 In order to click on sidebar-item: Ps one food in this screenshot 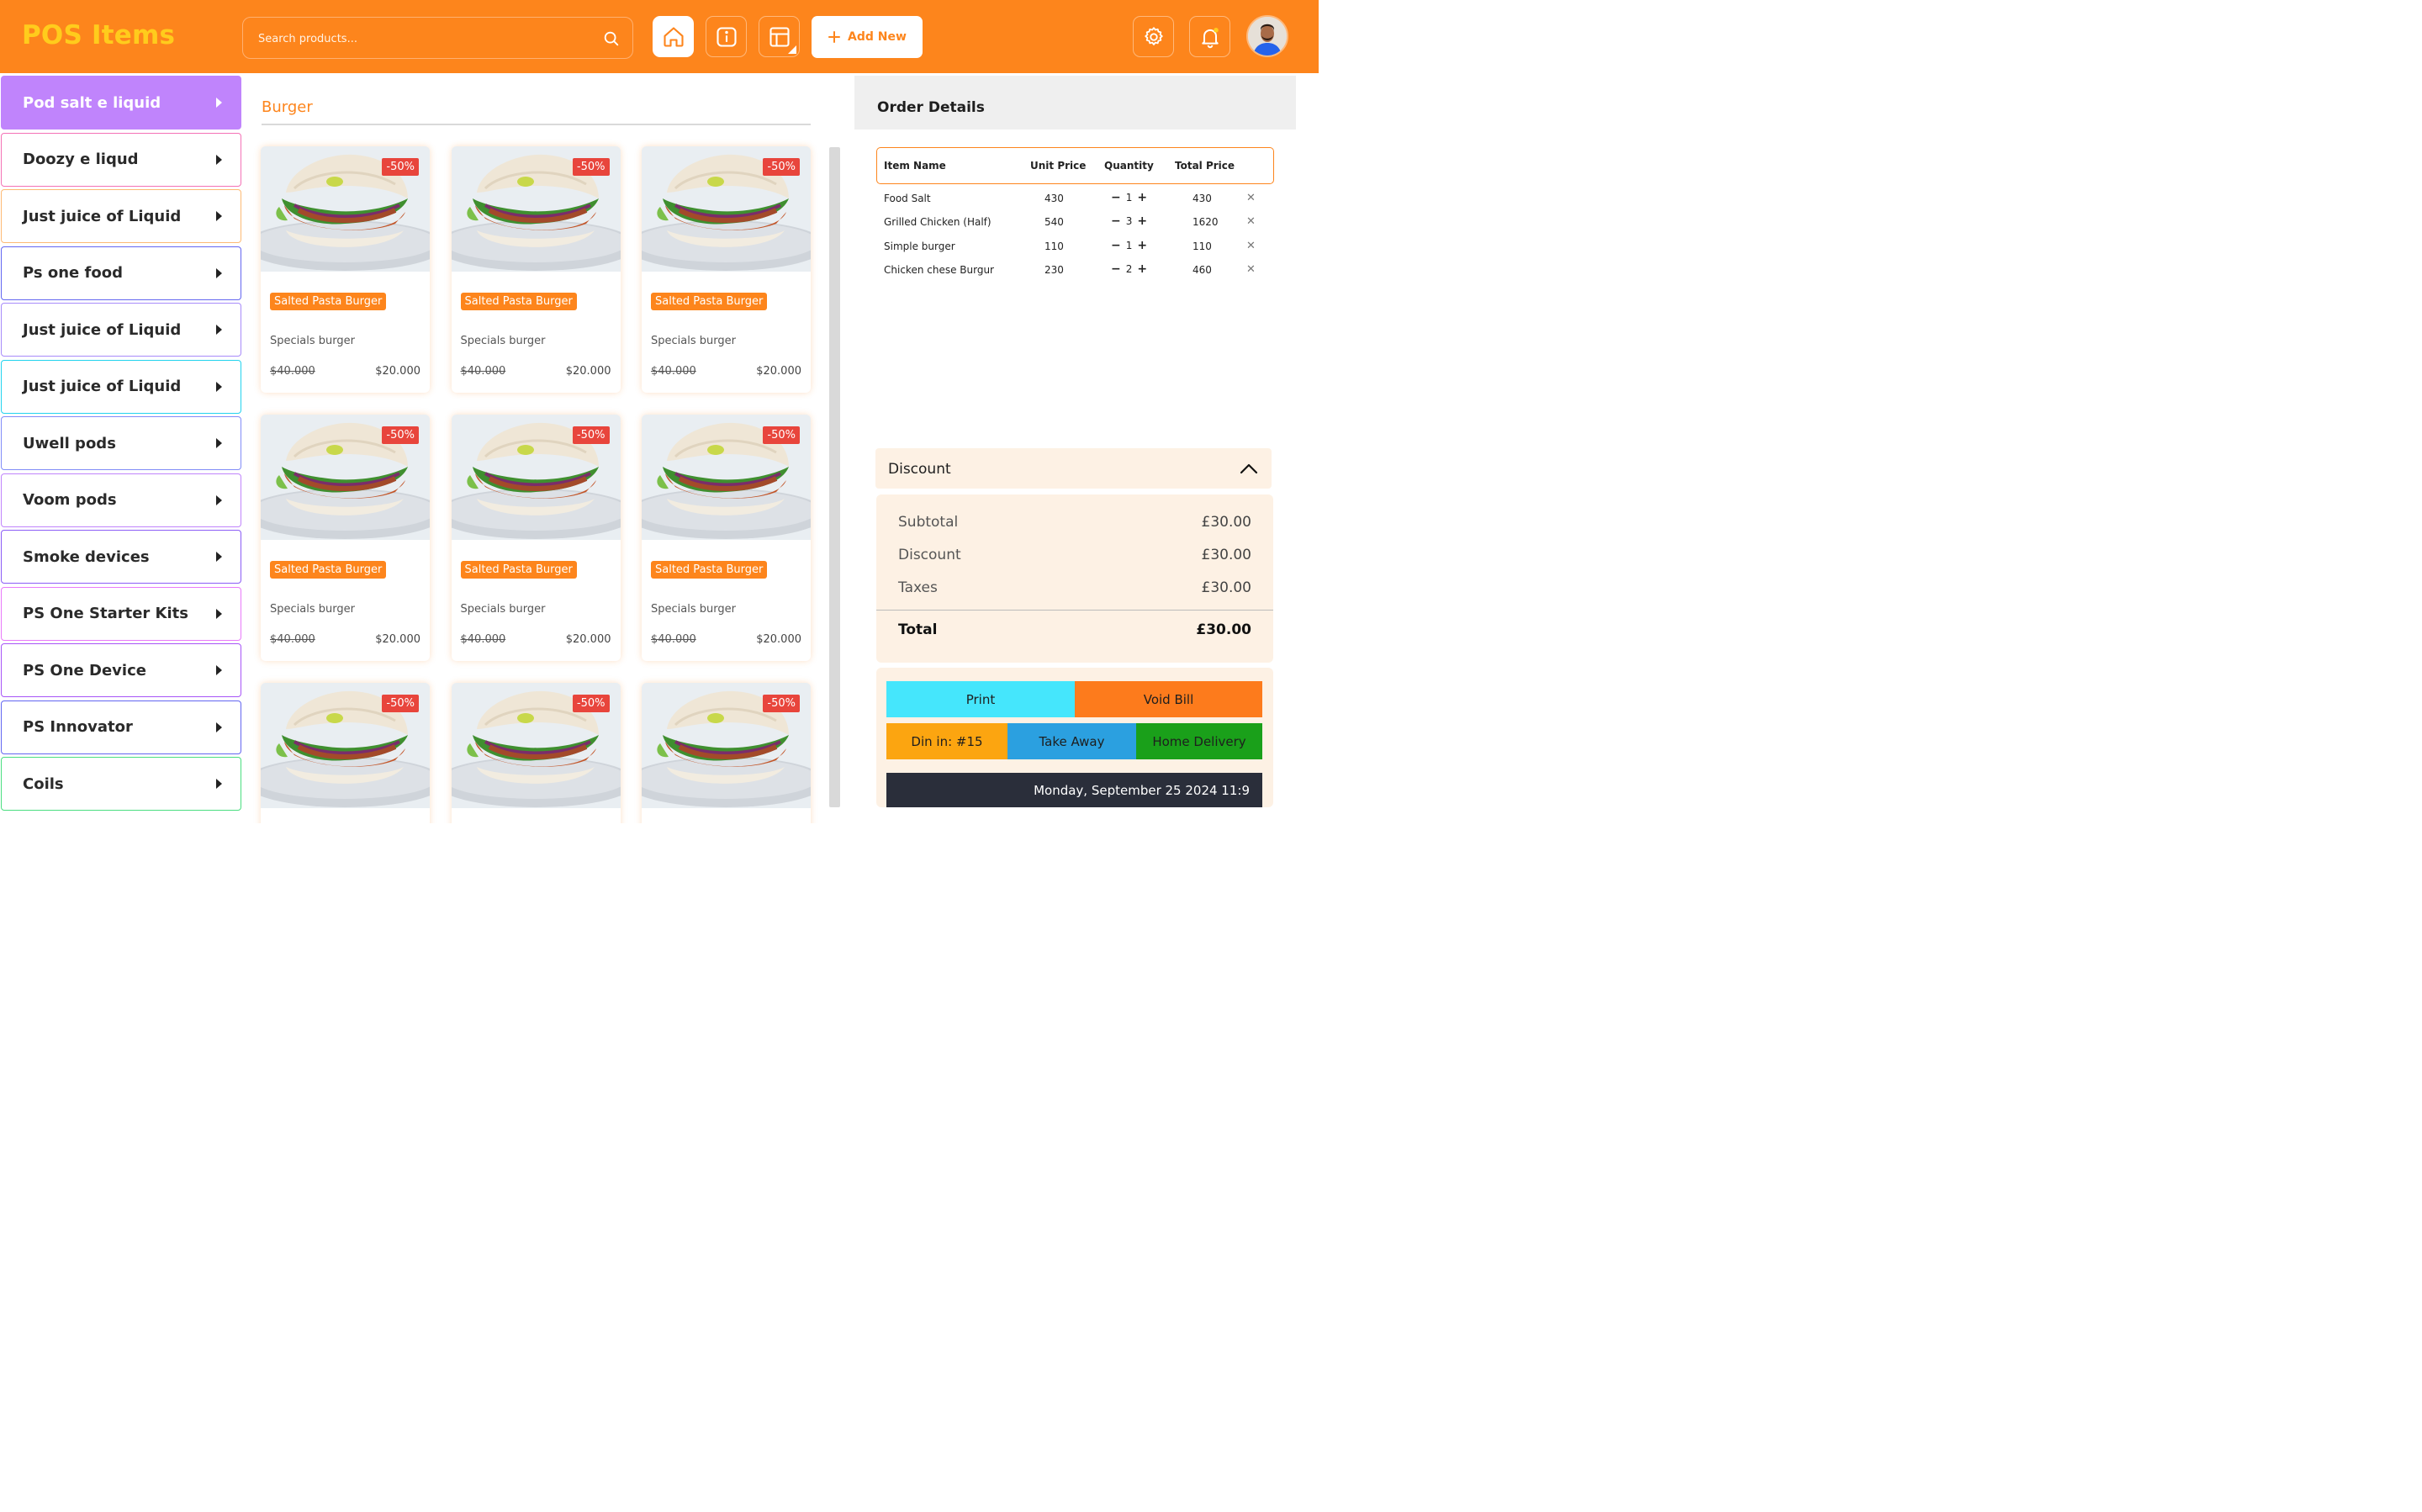, I will do `click(121, 273)`.